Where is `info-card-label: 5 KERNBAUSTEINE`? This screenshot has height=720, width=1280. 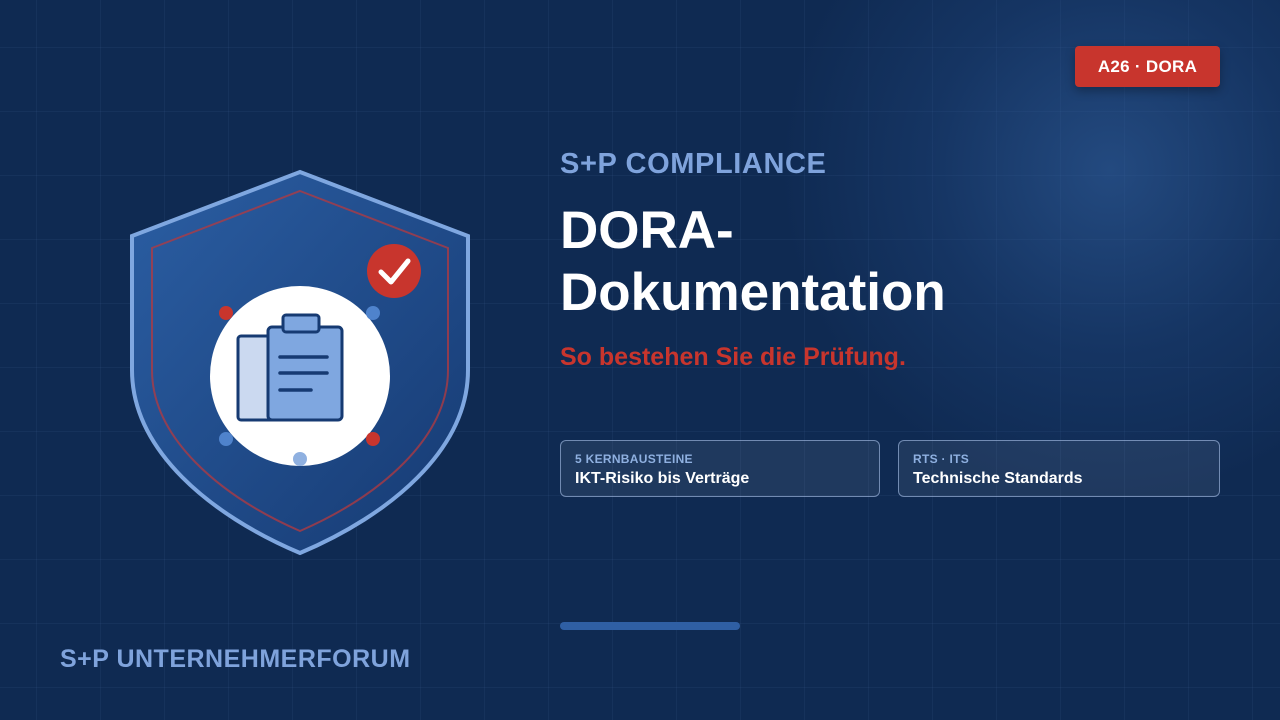 info-card-label: 5 KERNBAUSTEINE is located at coordinates (634, 459).